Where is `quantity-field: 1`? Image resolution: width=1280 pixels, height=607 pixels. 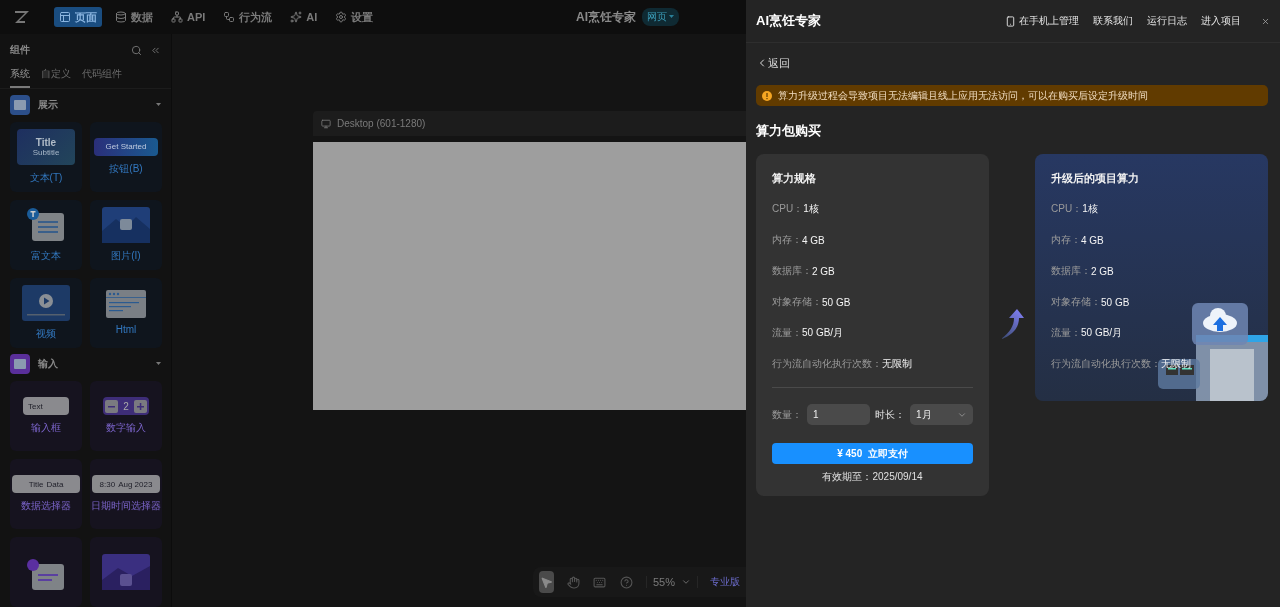 quantity-field: 1 is located at coordinates (838, 414).